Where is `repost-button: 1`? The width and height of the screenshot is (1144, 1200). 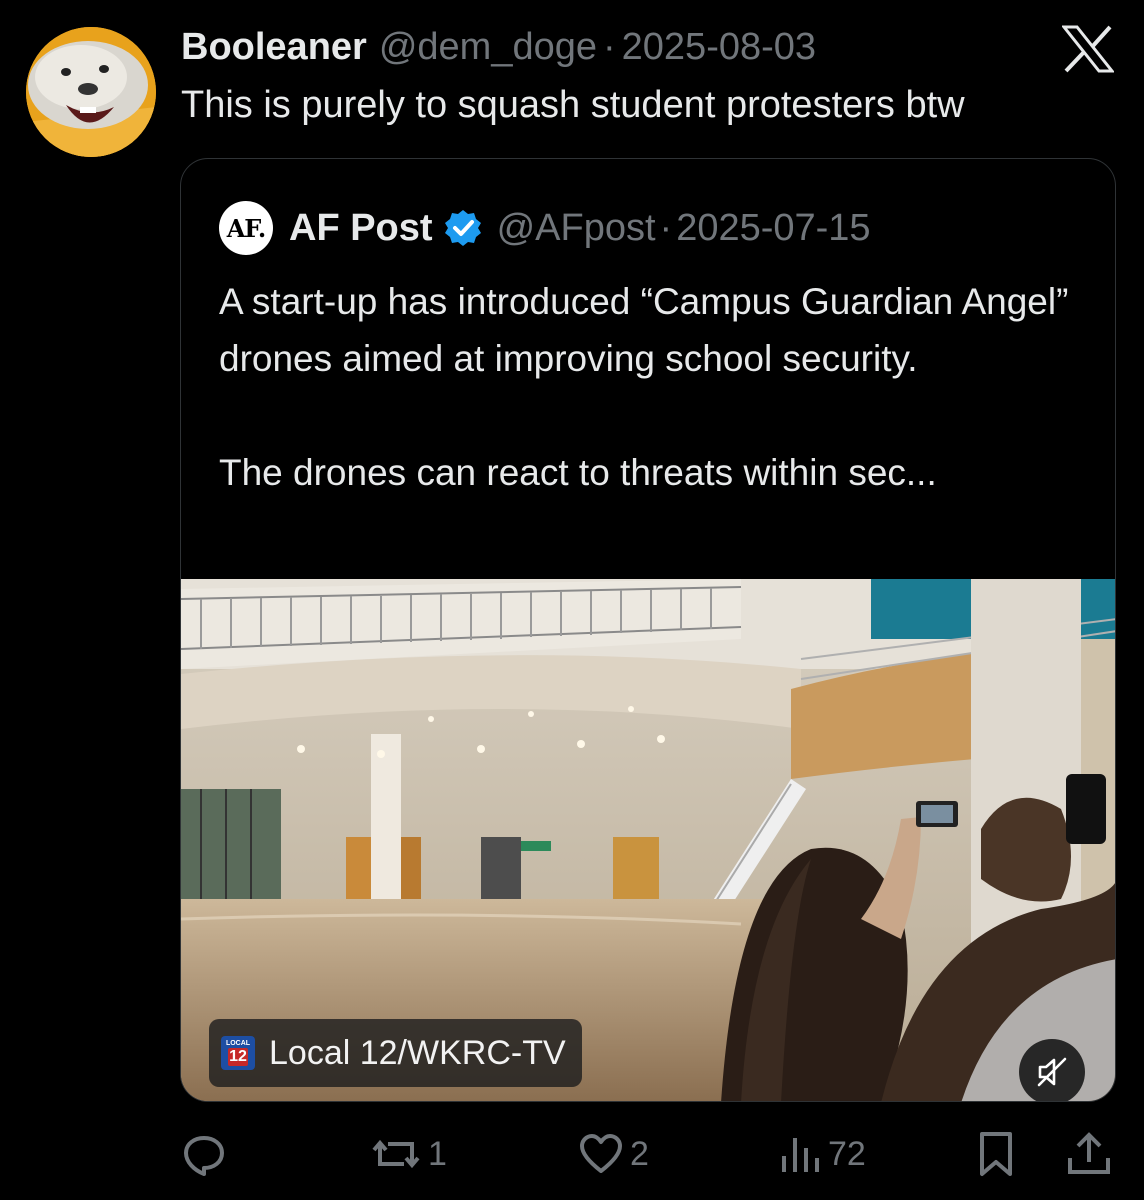
repost-button: 1 is located at coordinates (408, 1154).